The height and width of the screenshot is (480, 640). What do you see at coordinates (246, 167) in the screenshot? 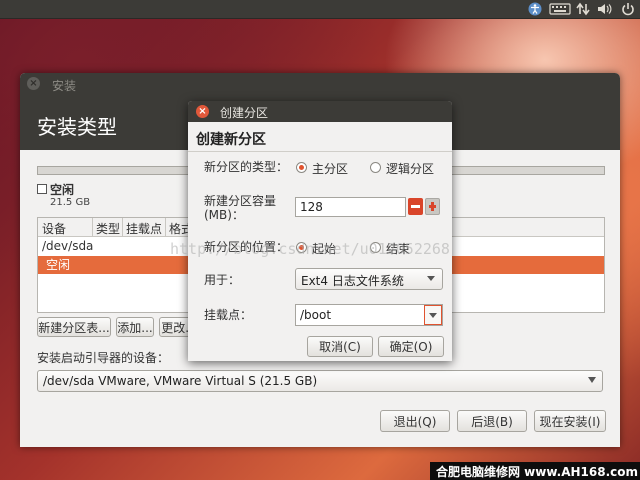
I see `partition-type-label: 新分区的类型：` at bounding box center [246, 167].